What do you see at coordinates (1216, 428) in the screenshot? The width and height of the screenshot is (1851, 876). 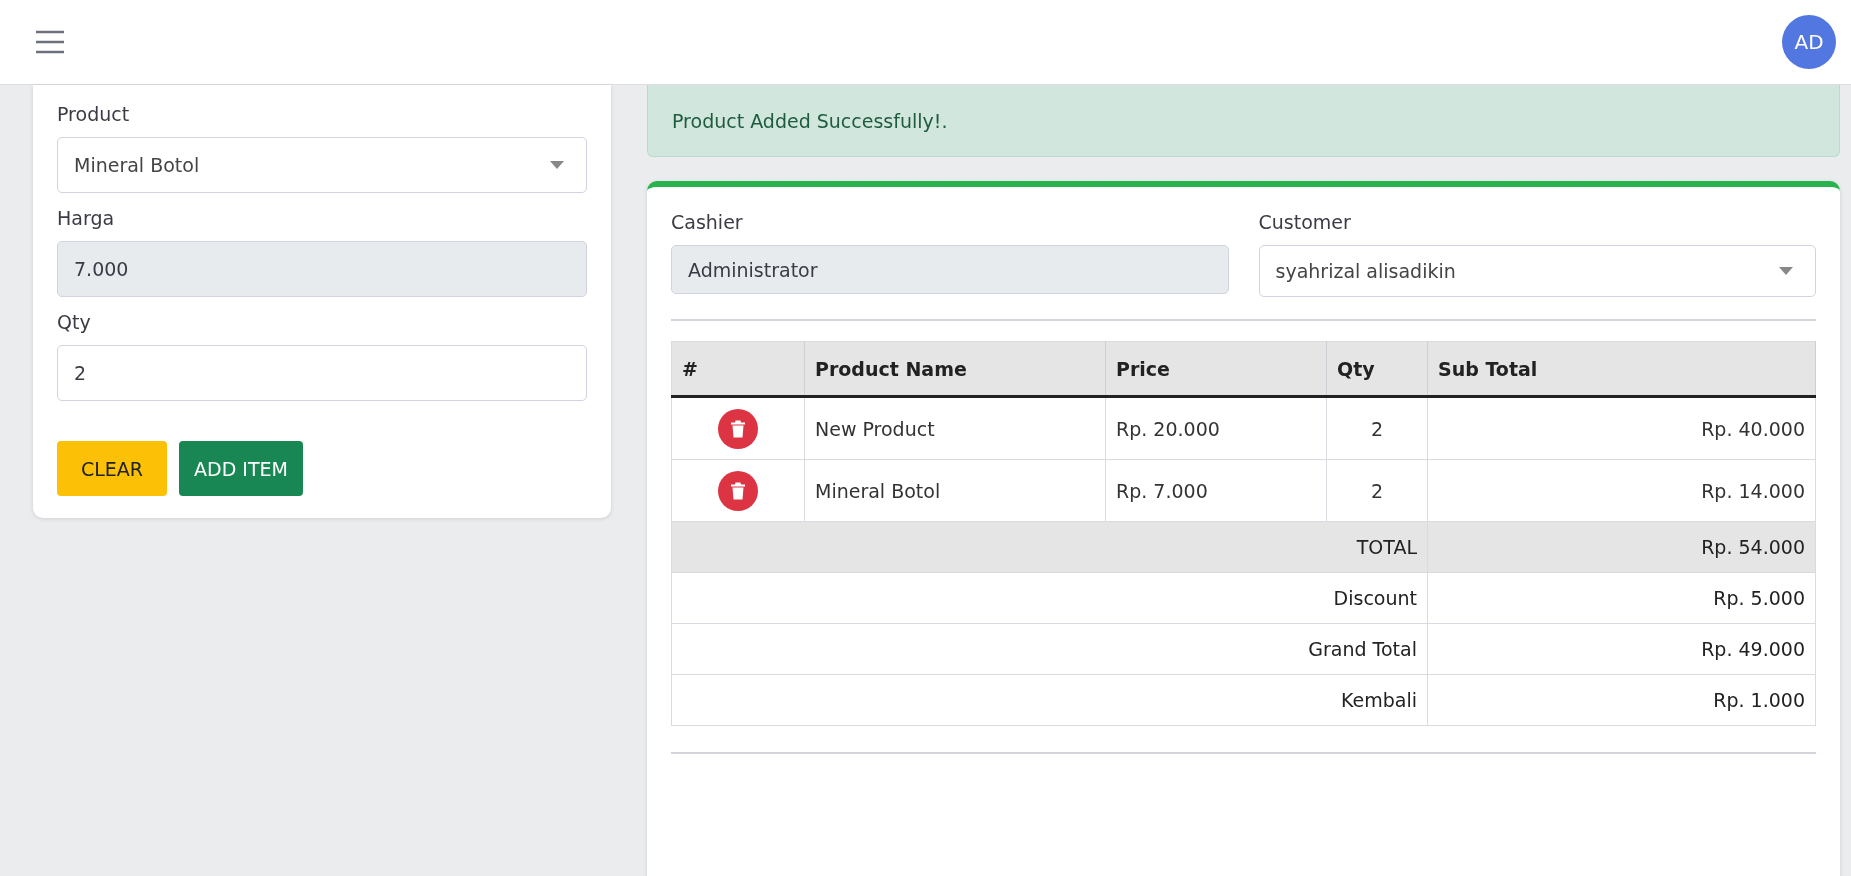 I see `table-cell: Rp. 20.000` at bounding box center [1216, 428].